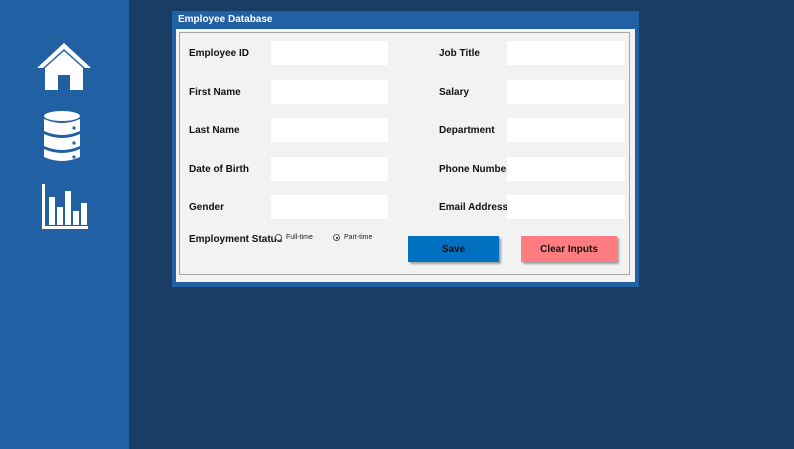  What do you see at coordinates (329, 130) in the screenshot?
I see `last-name-field` at bounding box center [329, 130].